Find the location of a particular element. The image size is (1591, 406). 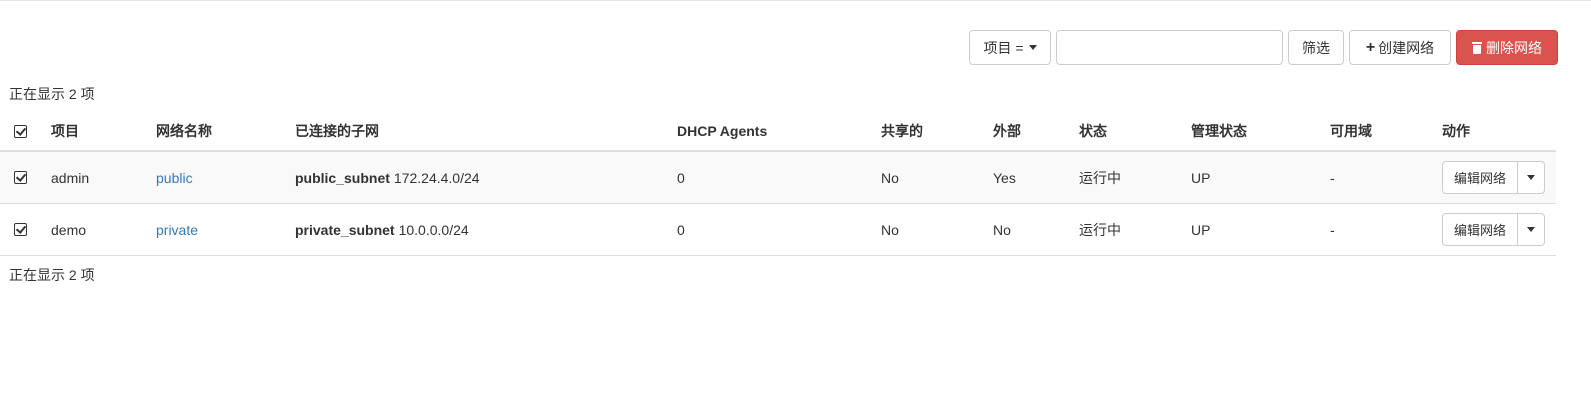

item-count-bottom: 正在显示 2 项 is located at coordinates (52, 275).